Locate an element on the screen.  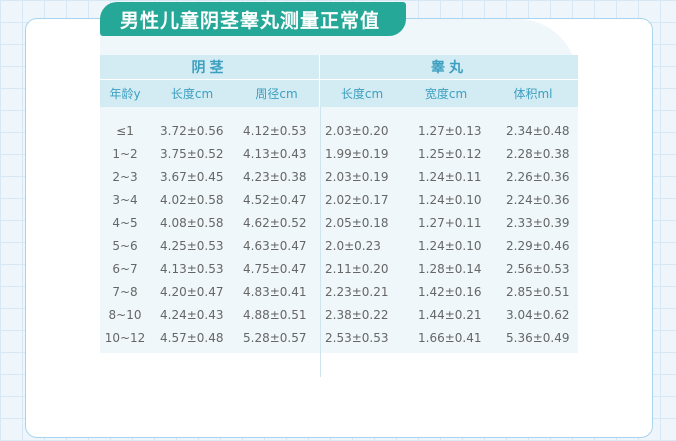
cell-testis-volume: 2.34±0.48 is located at coordinates (538, 130).